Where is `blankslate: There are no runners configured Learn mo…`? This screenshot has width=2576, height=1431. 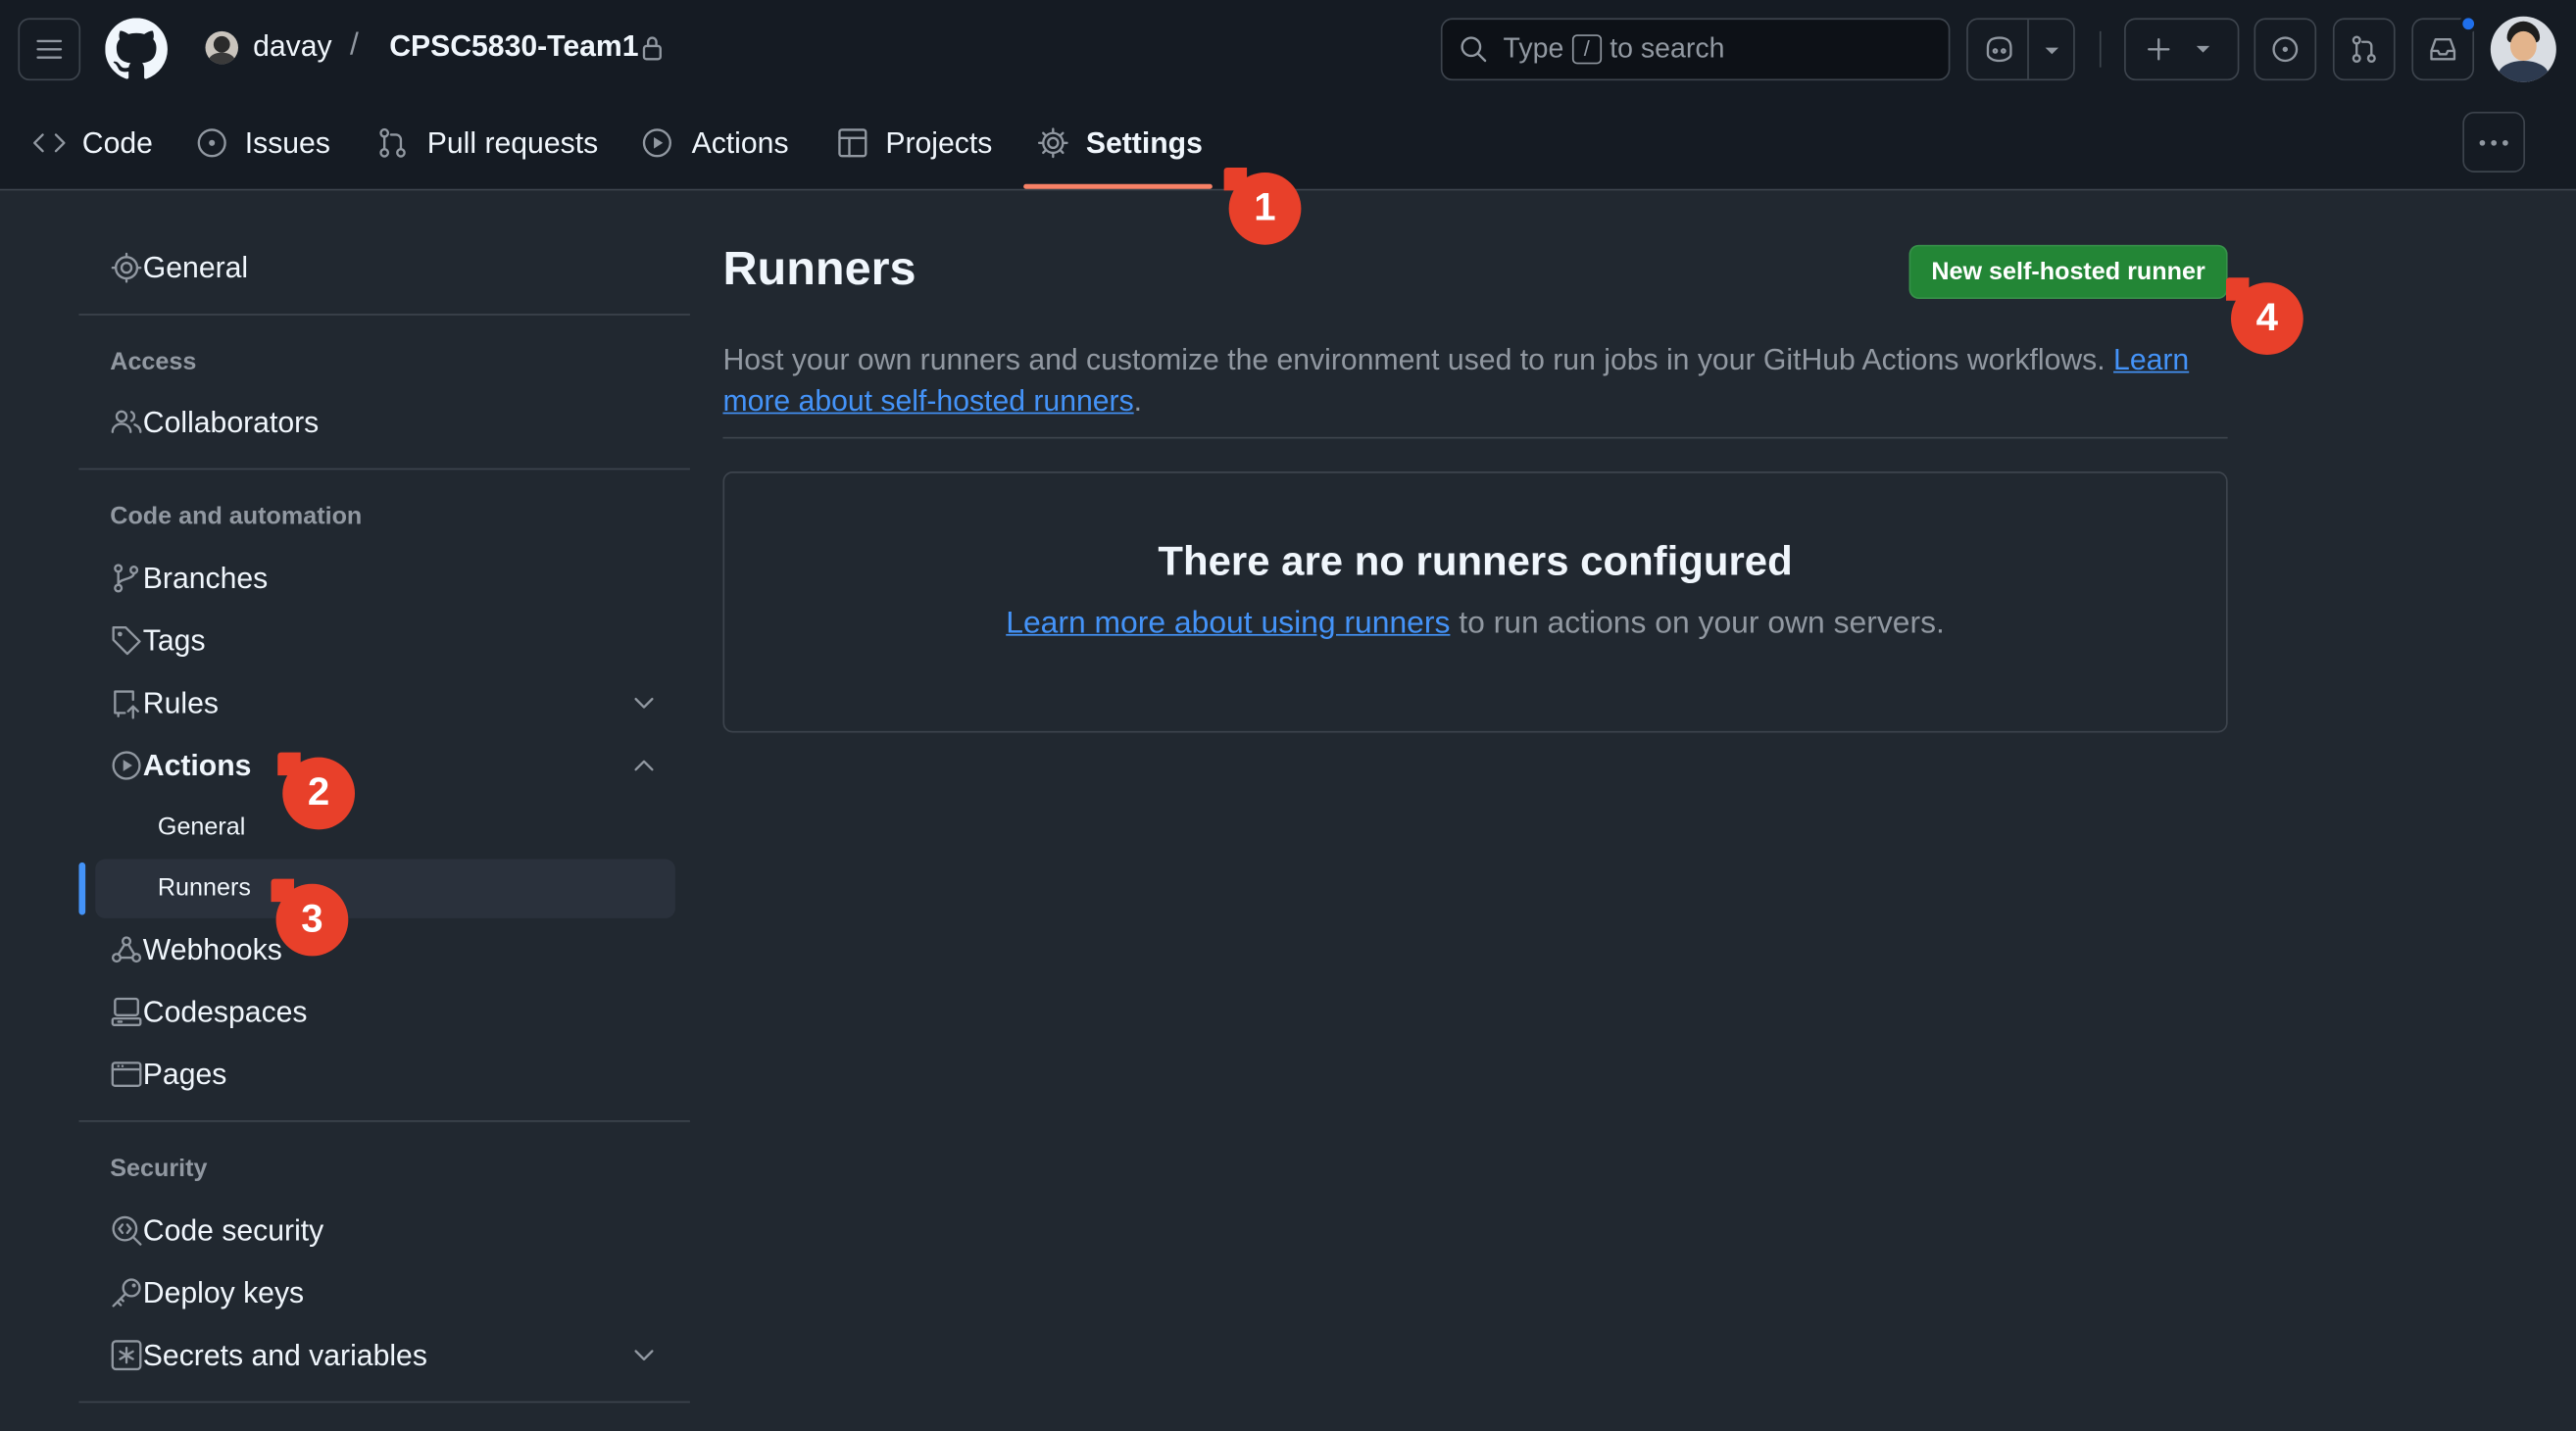
blankslate: There are no runners configured Learn mo… is located at coordinates (1475, 602).